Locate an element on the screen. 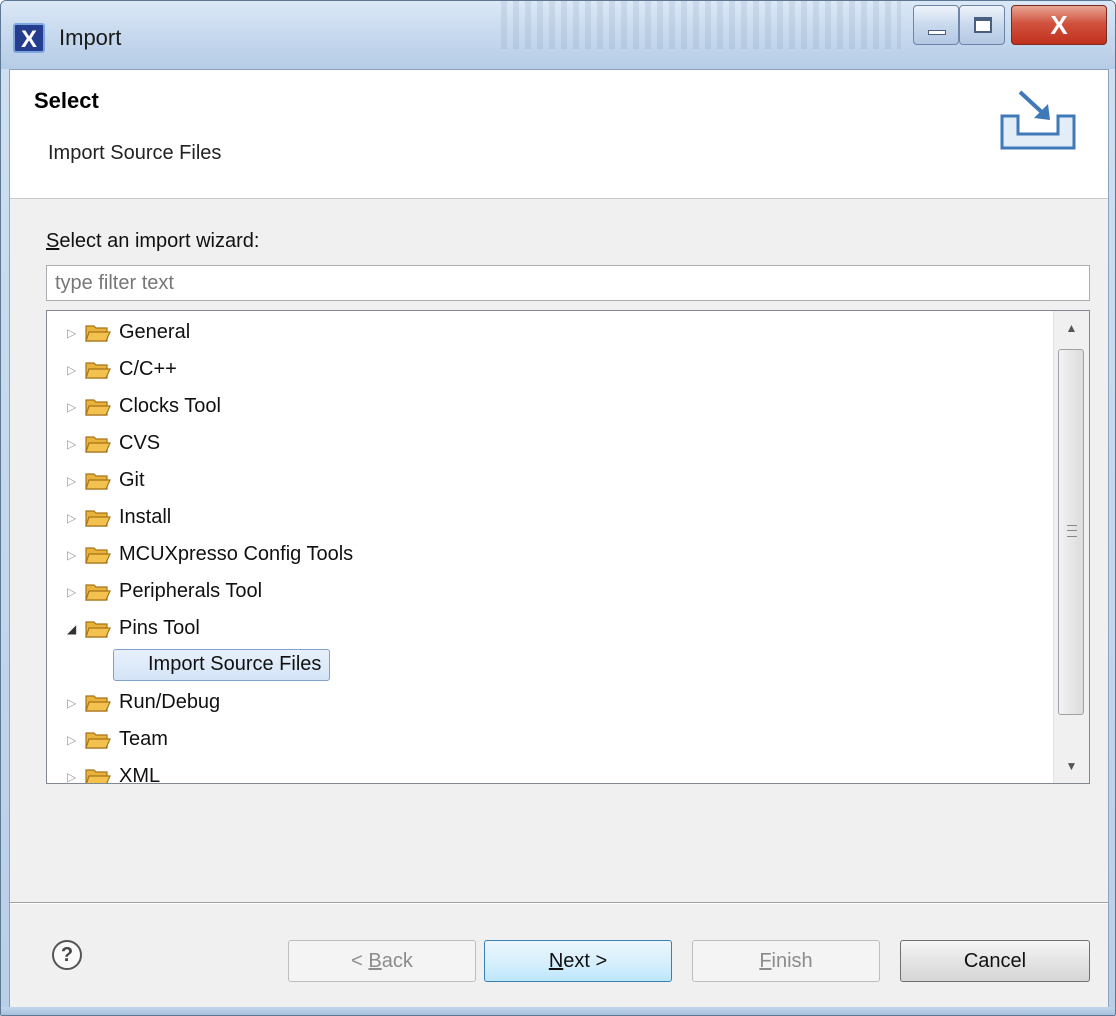 The width and height of the screenshot is (1116, 1016). tree-item-label: Git is located at coordinates (132, 480).